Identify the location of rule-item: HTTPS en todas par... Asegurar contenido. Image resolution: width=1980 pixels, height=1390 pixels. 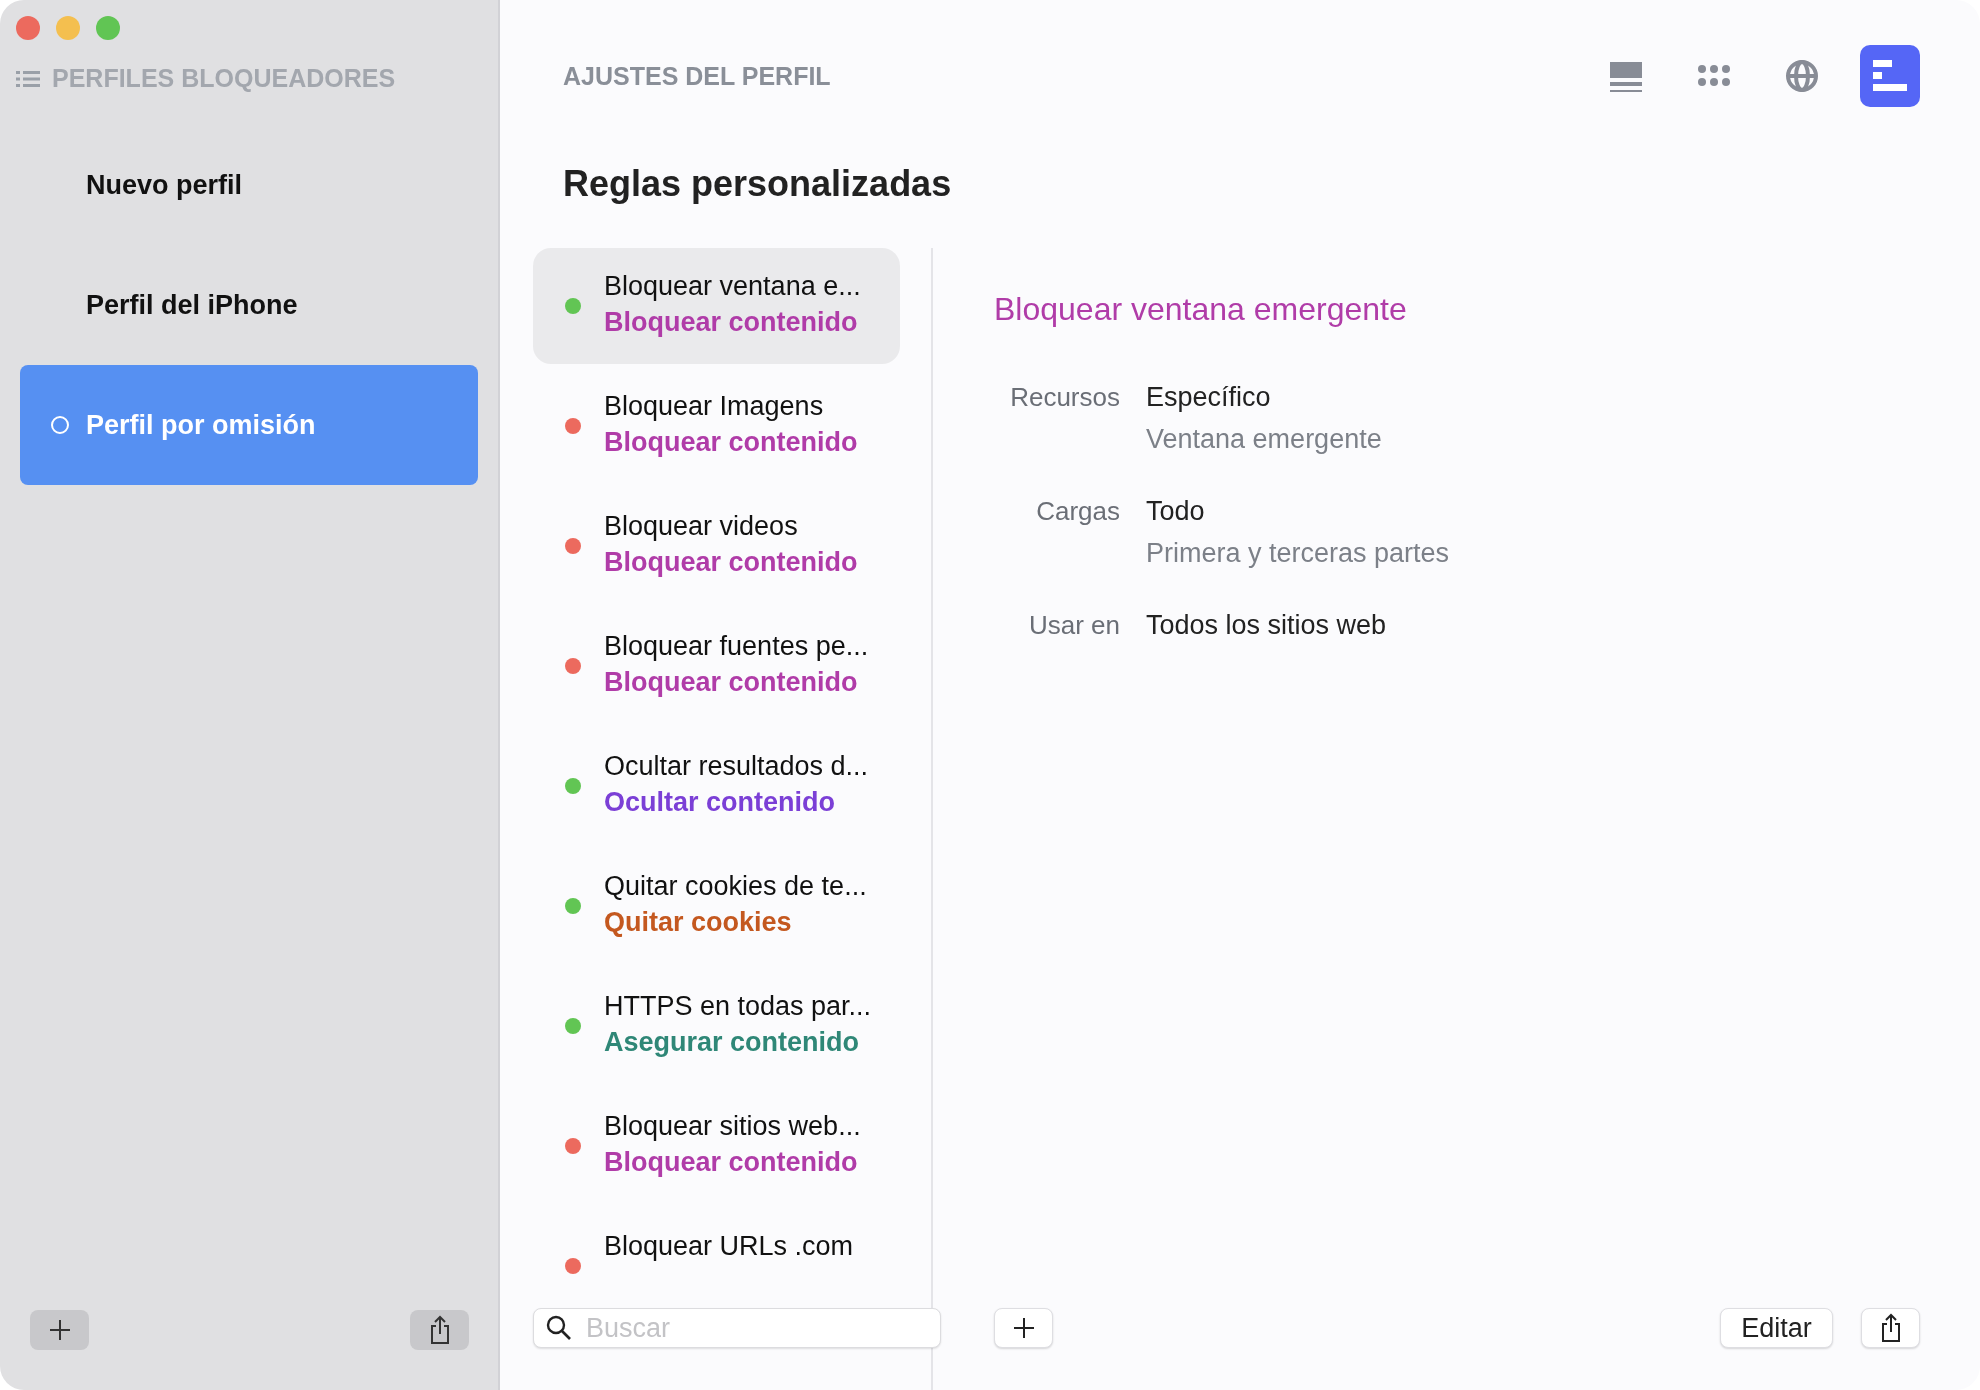
(716, 1026).